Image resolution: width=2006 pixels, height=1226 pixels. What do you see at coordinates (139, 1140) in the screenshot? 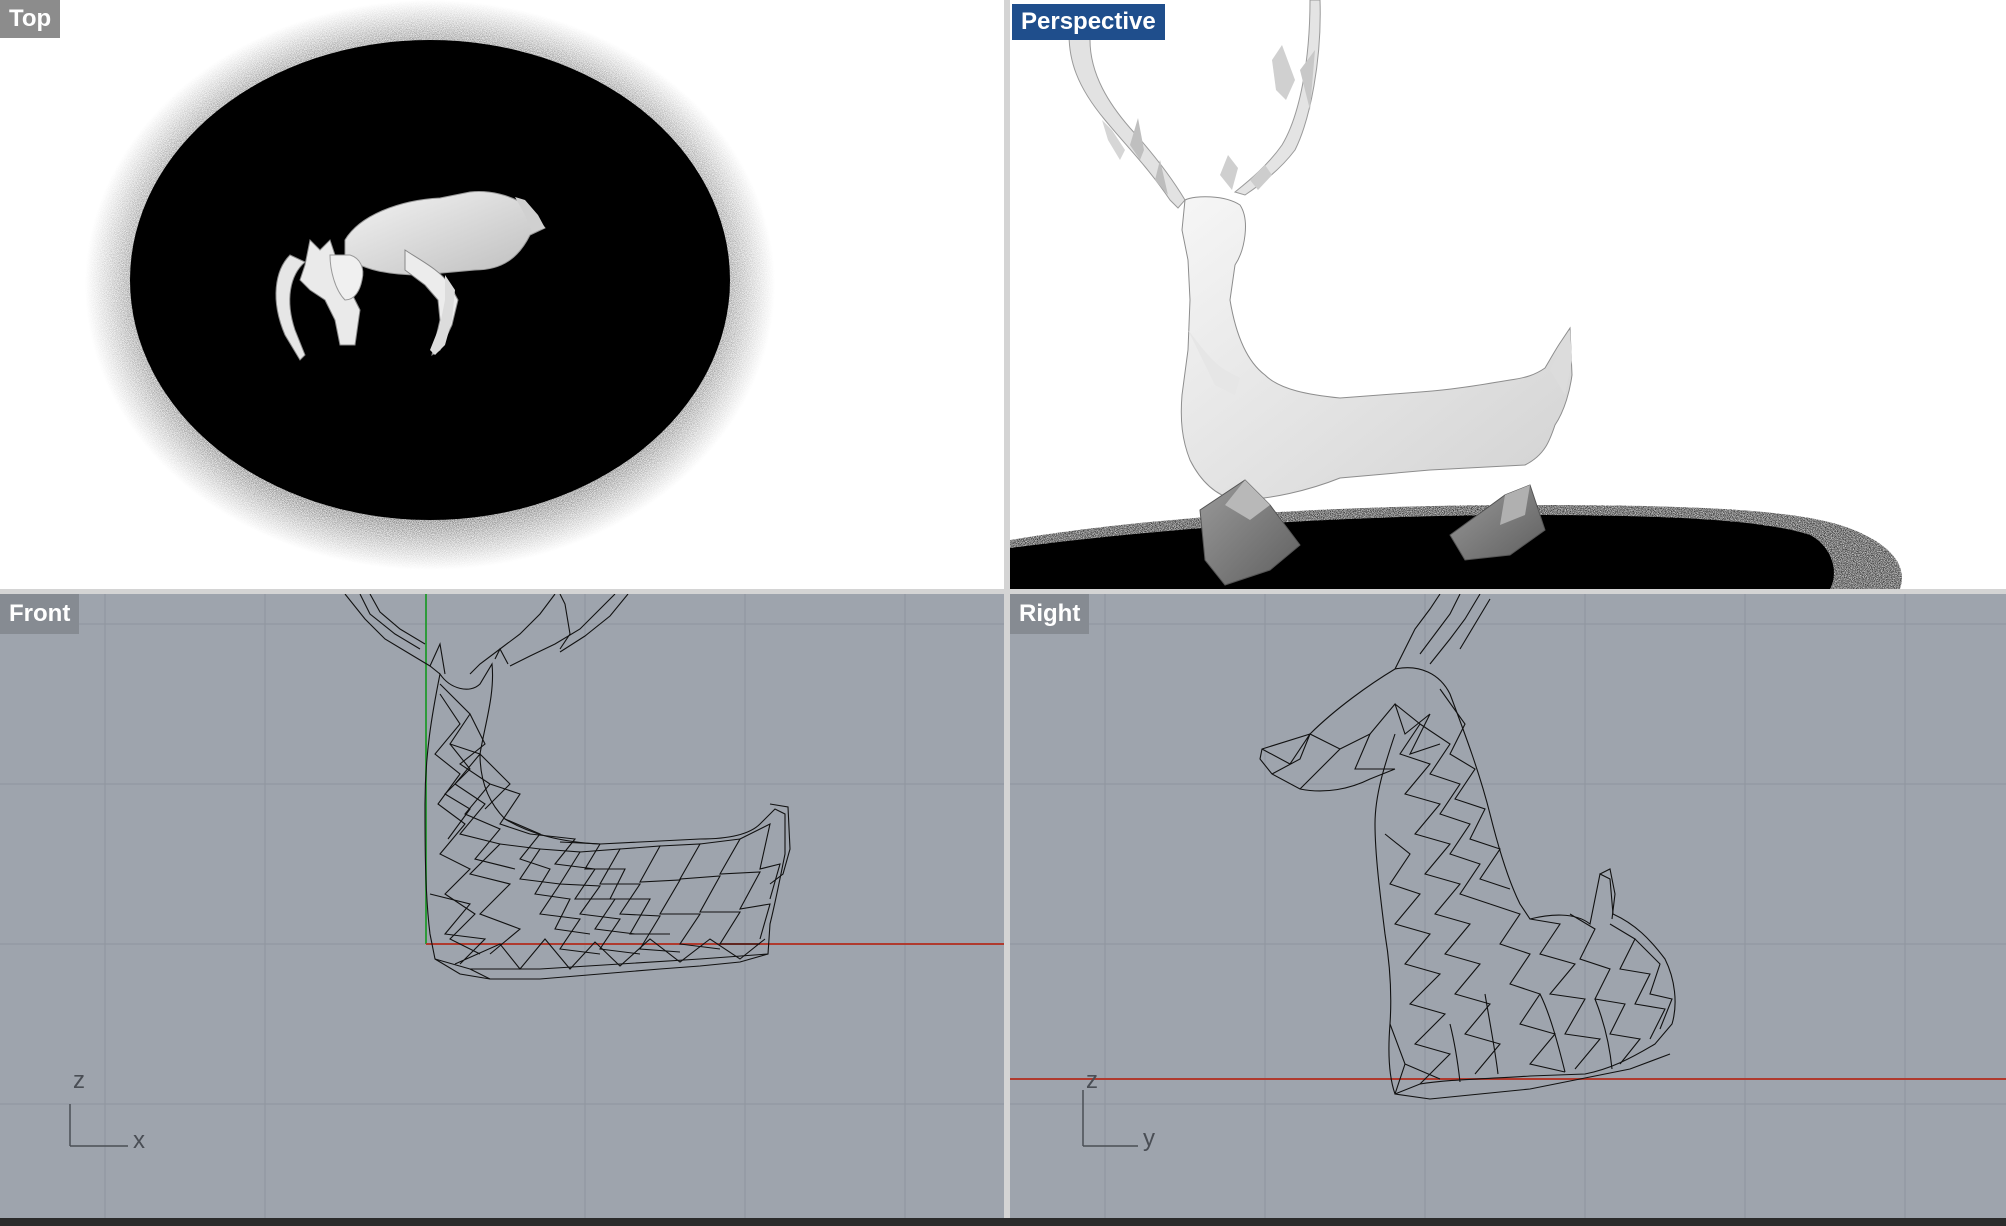
I see `axis-label-x: x` at bounding box center [139, 1140].